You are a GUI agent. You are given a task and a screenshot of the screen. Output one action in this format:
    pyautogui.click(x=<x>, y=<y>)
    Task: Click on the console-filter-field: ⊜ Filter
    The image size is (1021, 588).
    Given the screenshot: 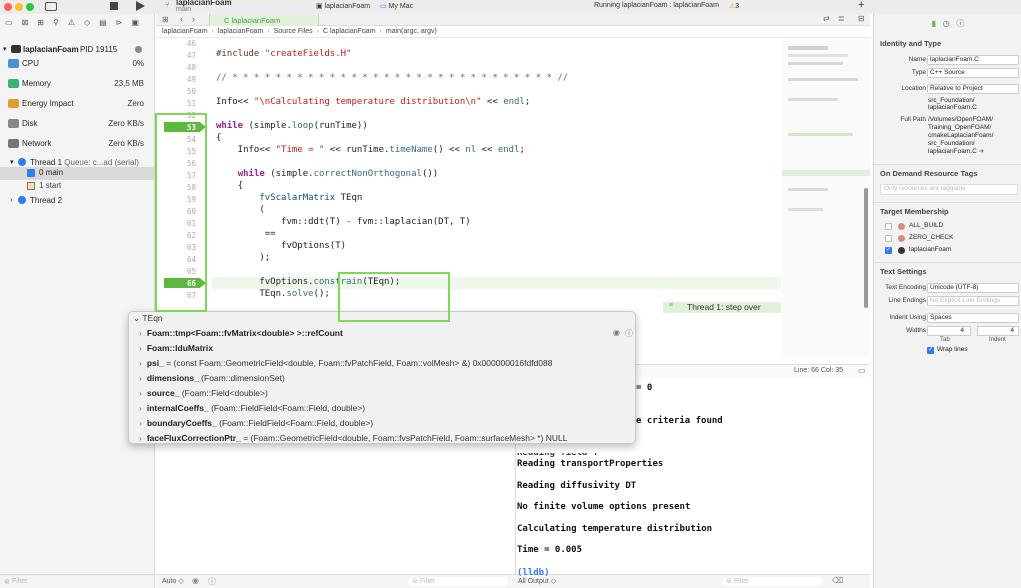 What is the action you would take?
    pyautogui.click(x=772, y=581)
    